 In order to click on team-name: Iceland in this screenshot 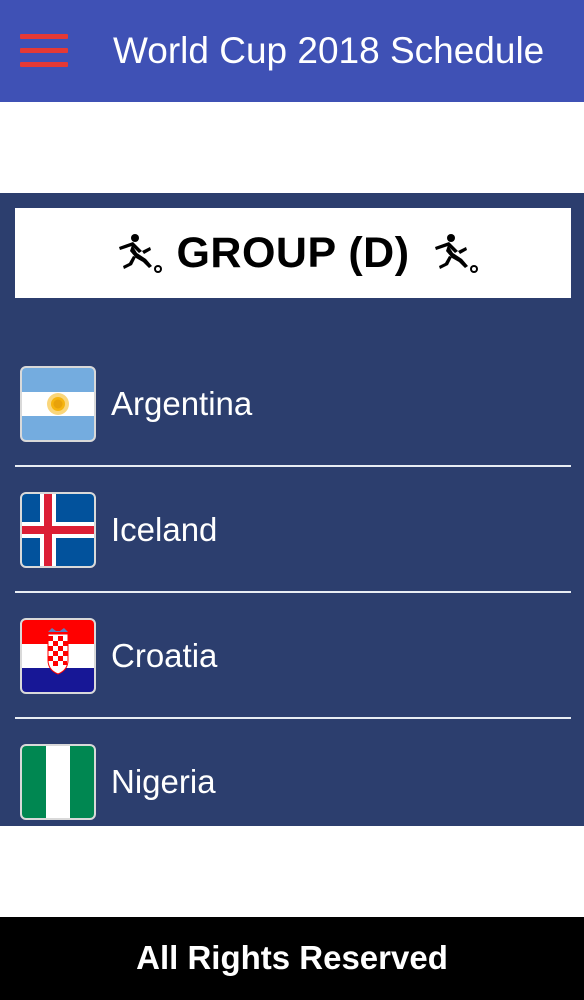, I will do `click(164, 529)`.